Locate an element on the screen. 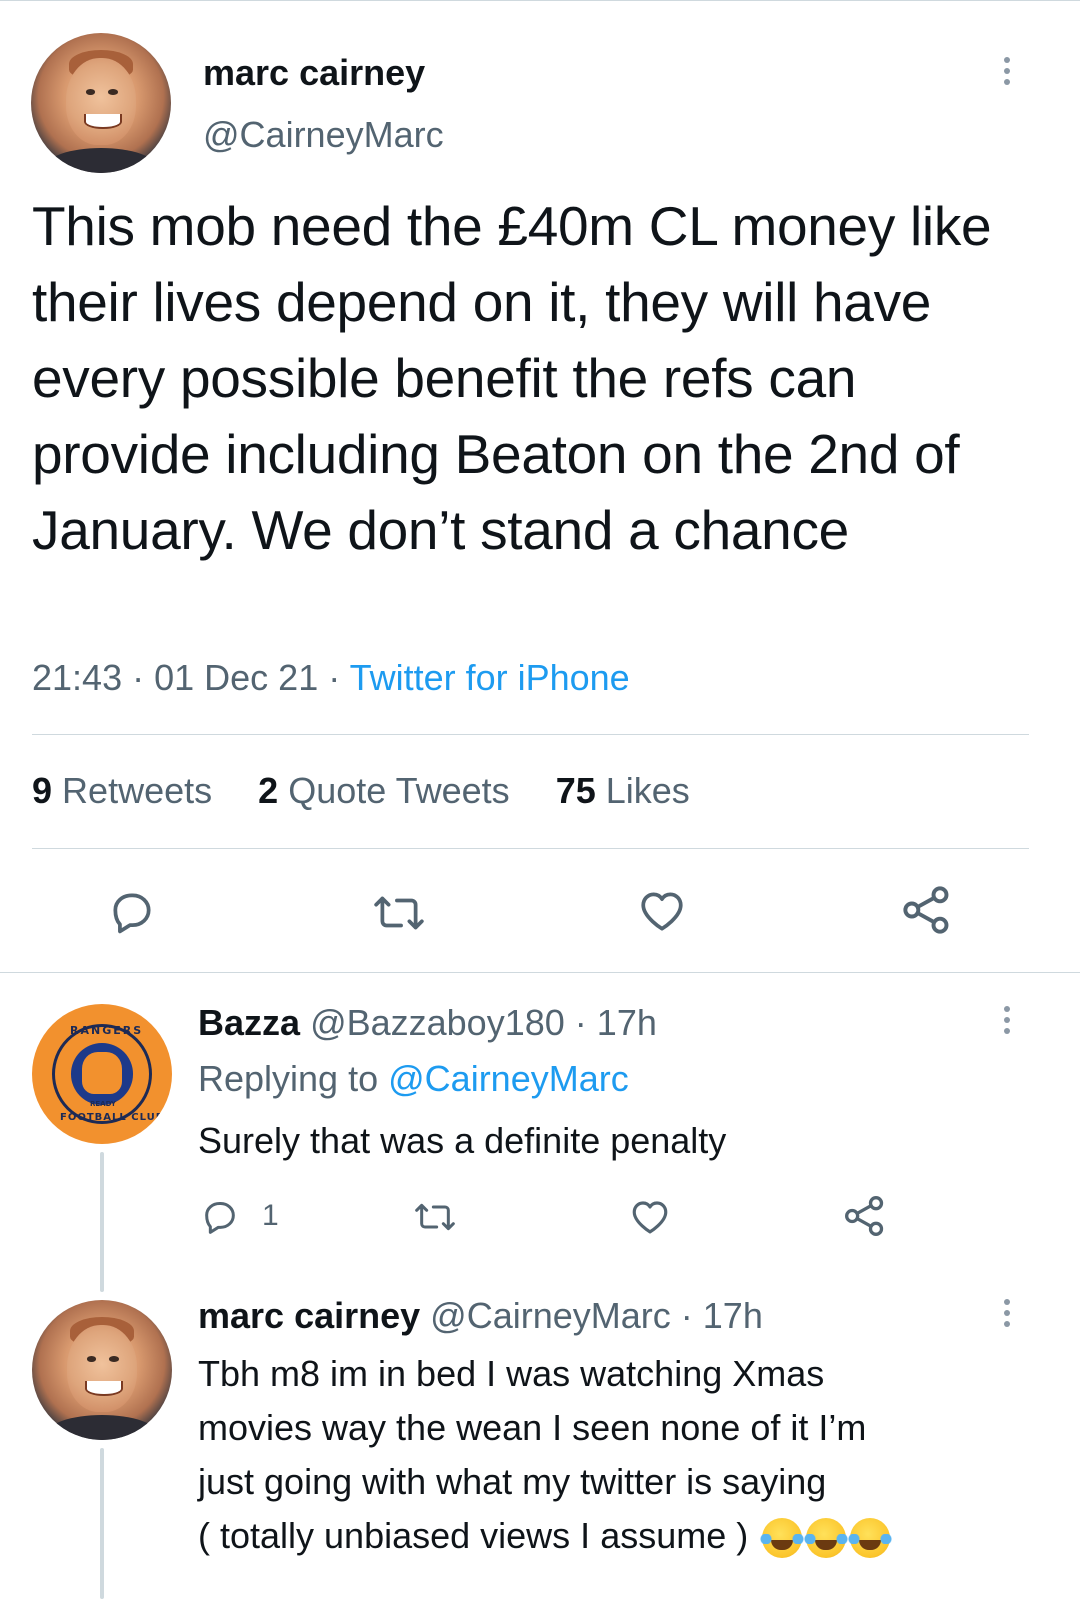 This screenshot has width=1080, height=1599. avatar-text-bottom: FOOTBALL CLUB is located at coordinates (112, 1117).